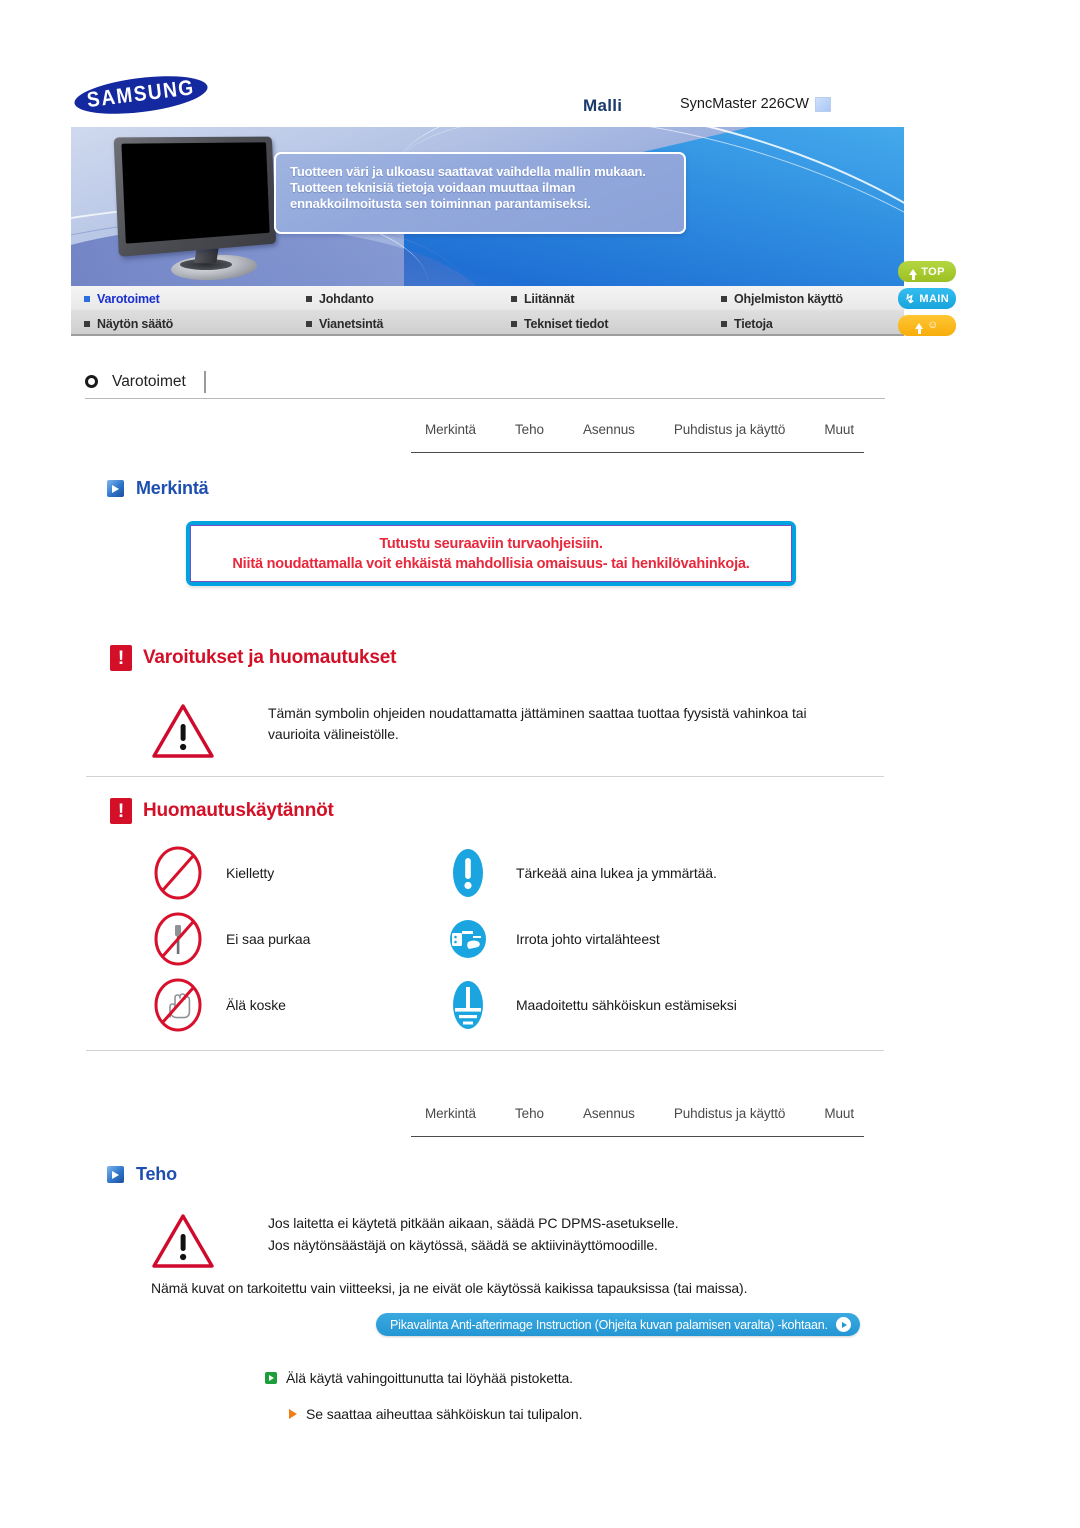 This screenshot has width=1080, height=1528. I want to click on home-arrow-icon: ↯, so click(910, 298).